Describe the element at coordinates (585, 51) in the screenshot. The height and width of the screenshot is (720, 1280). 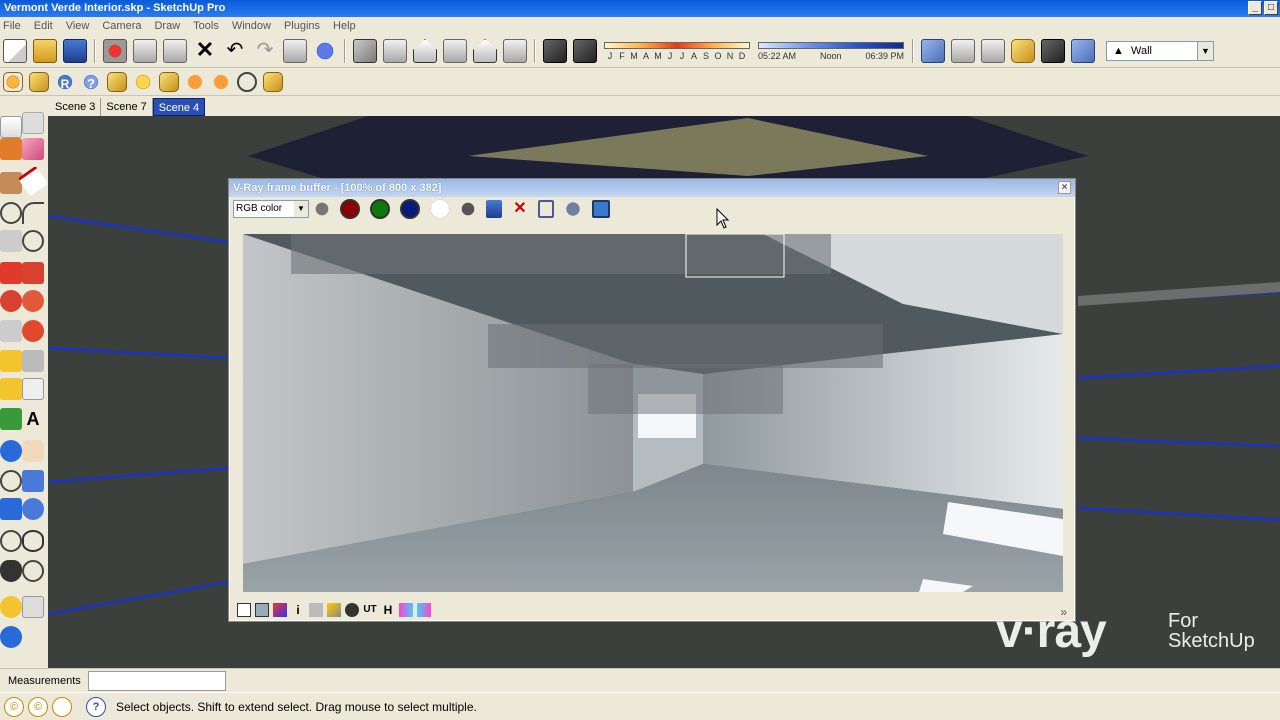
I see `fog-icon` at that location.